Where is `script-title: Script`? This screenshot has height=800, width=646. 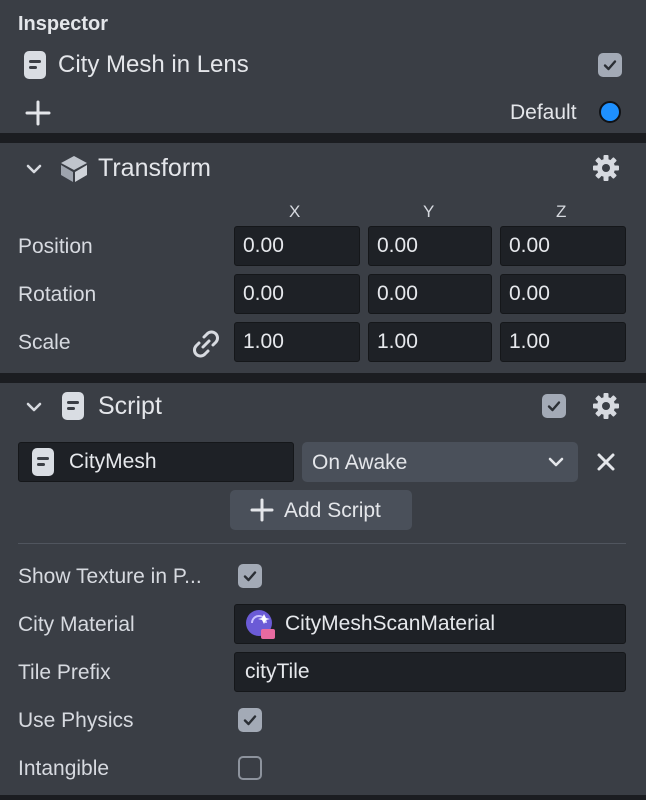
script-title: Script is located at coordinates (130, 406).